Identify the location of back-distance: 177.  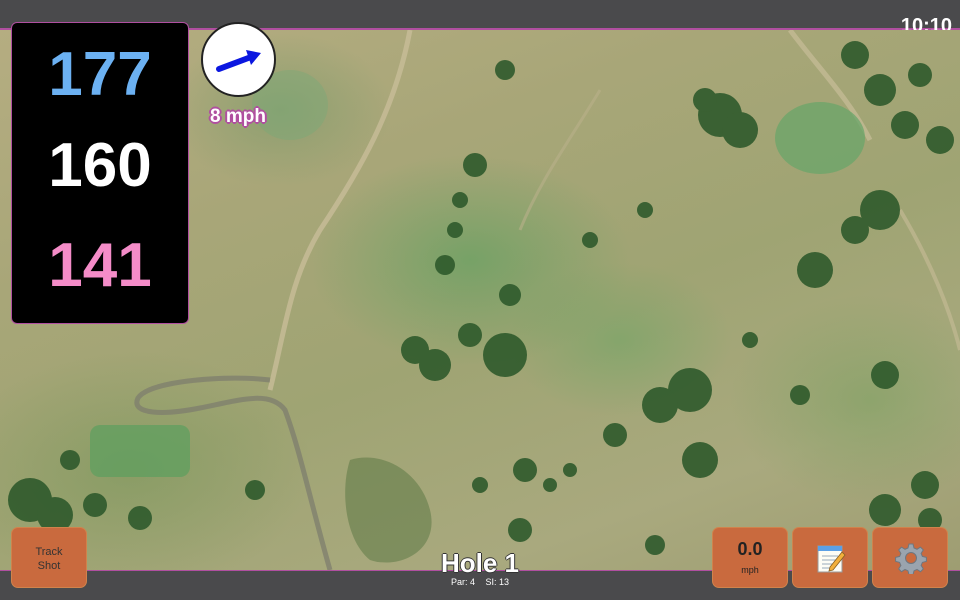
(100, 74).